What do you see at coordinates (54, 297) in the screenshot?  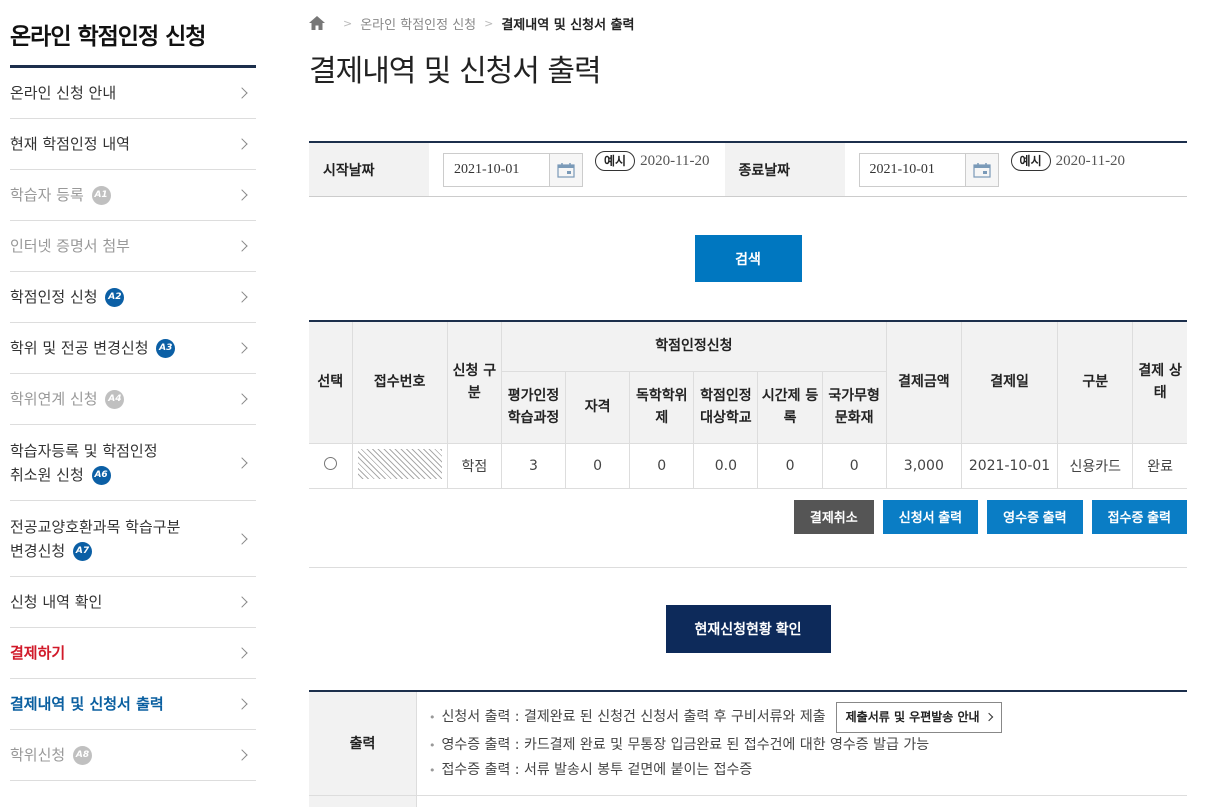 I see `sidebar-item-label: 학점인정 신청` at bounding box center [54, 297].